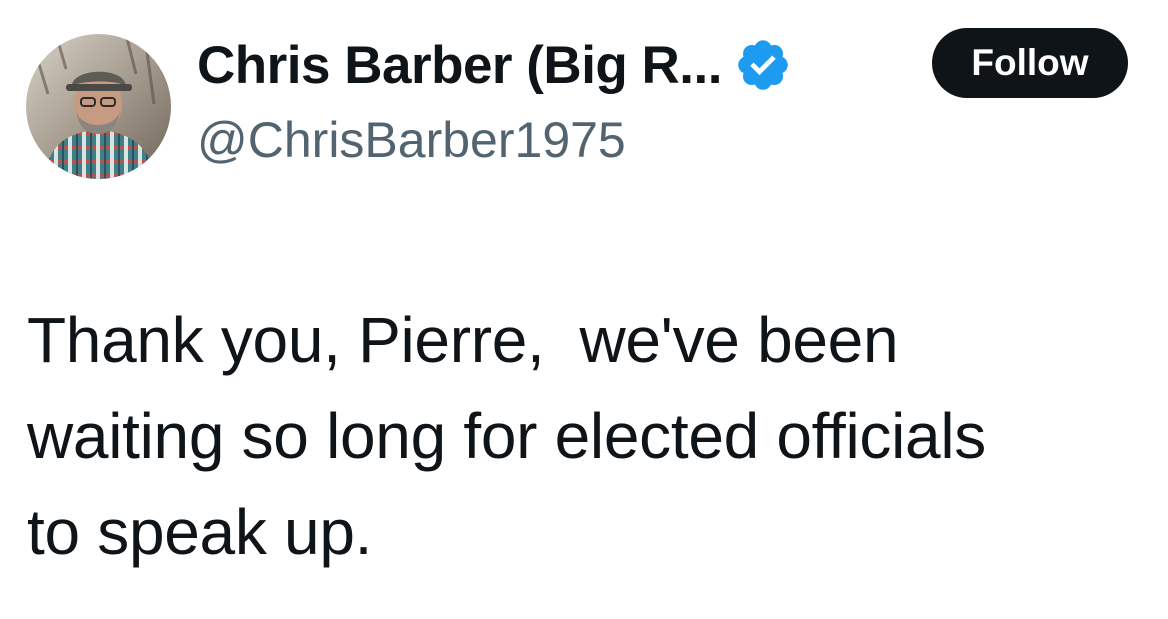 The image size is (1168, 619). What do you see at coordinates (411, 140) in the screenshot?
I see `author-handle: @ChrisBarber1975` at bounding box center [411, 140].